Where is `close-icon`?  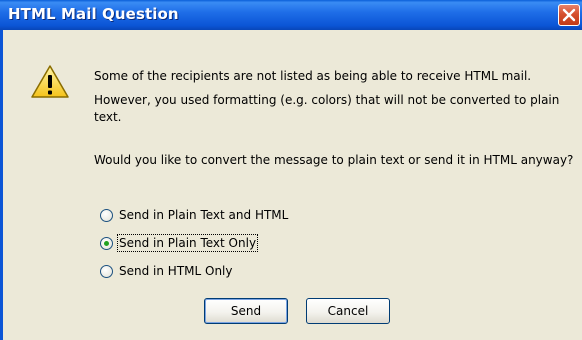
close-icon is located at coordinates (569, 15).